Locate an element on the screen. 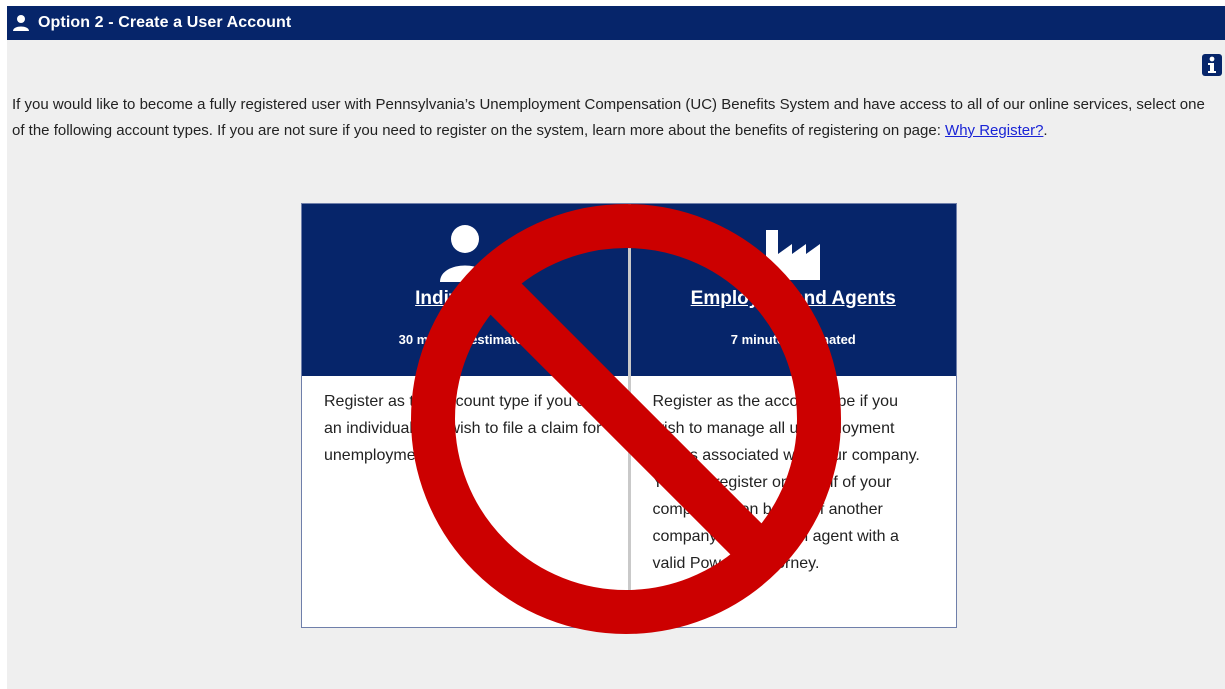 This screenshot has width=1225, height=689. employers-link: Employers and Agents is located at coordinates (793, 299).